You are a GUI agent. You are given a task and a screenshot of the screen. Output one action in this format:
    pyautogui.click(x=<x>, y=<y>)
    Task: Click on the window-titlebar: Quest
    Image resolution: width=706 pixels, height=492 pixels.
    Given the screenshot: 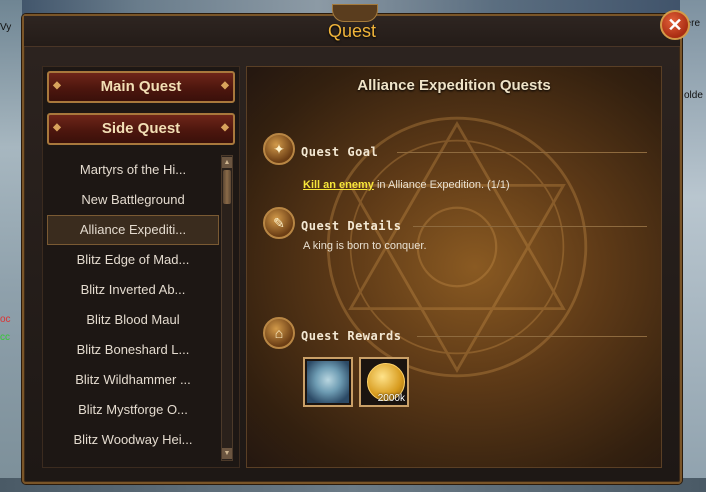 What is the action you would take?
    pyautogui.click(x=352, y=25)
    